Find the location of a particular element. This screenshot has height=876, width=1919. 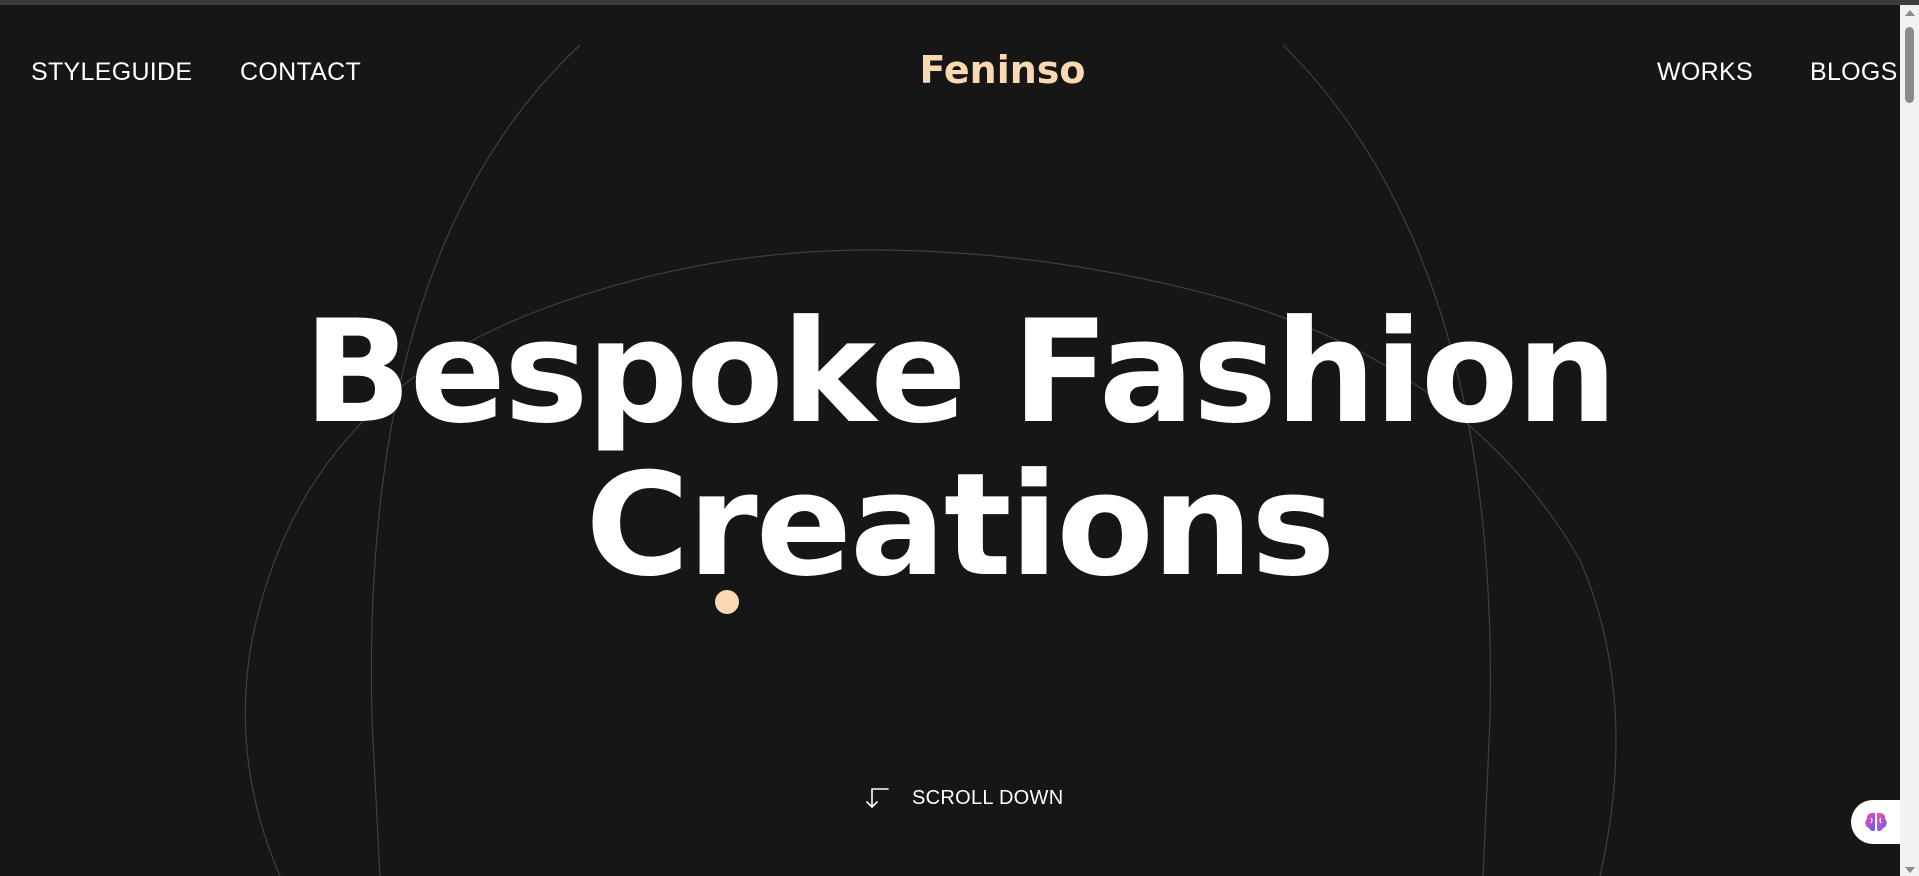

scroll-up-arrow-icon is located at coordinates (1910, 13).